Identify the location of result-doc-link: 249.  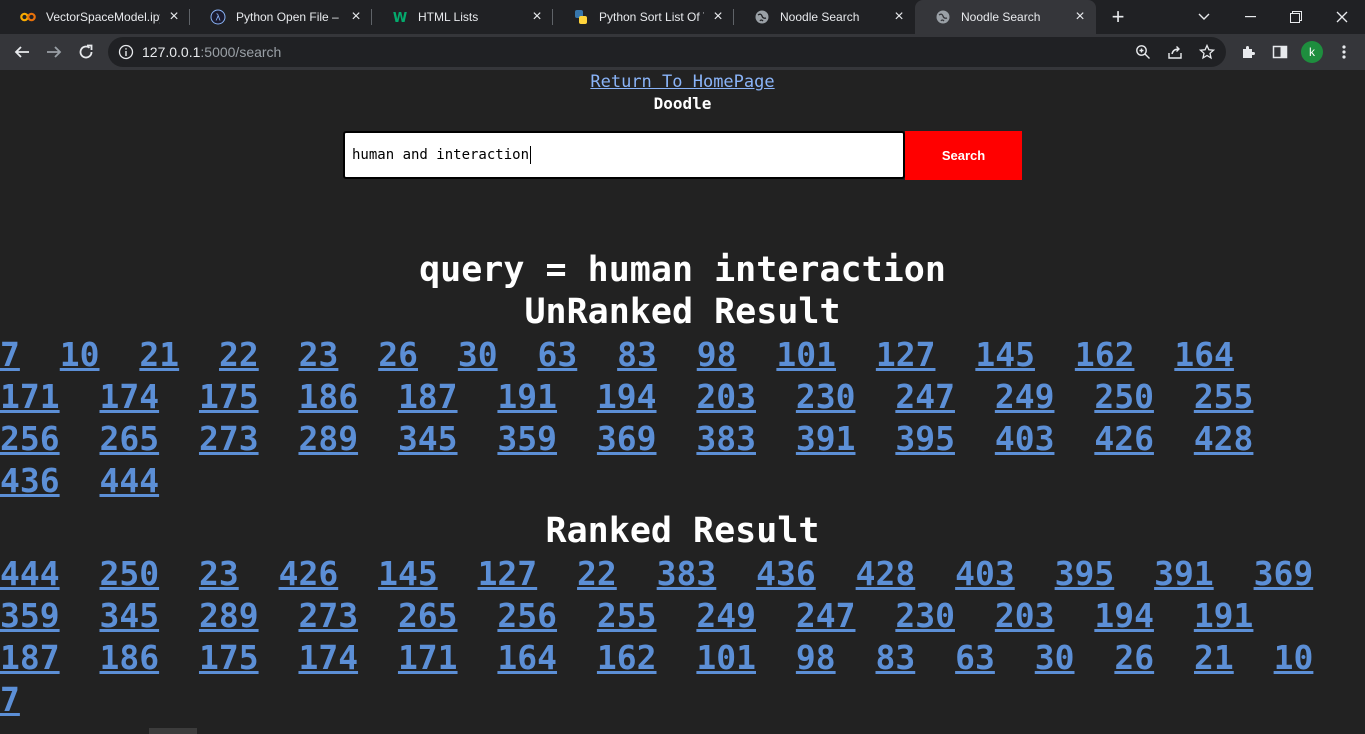
(726, 615).